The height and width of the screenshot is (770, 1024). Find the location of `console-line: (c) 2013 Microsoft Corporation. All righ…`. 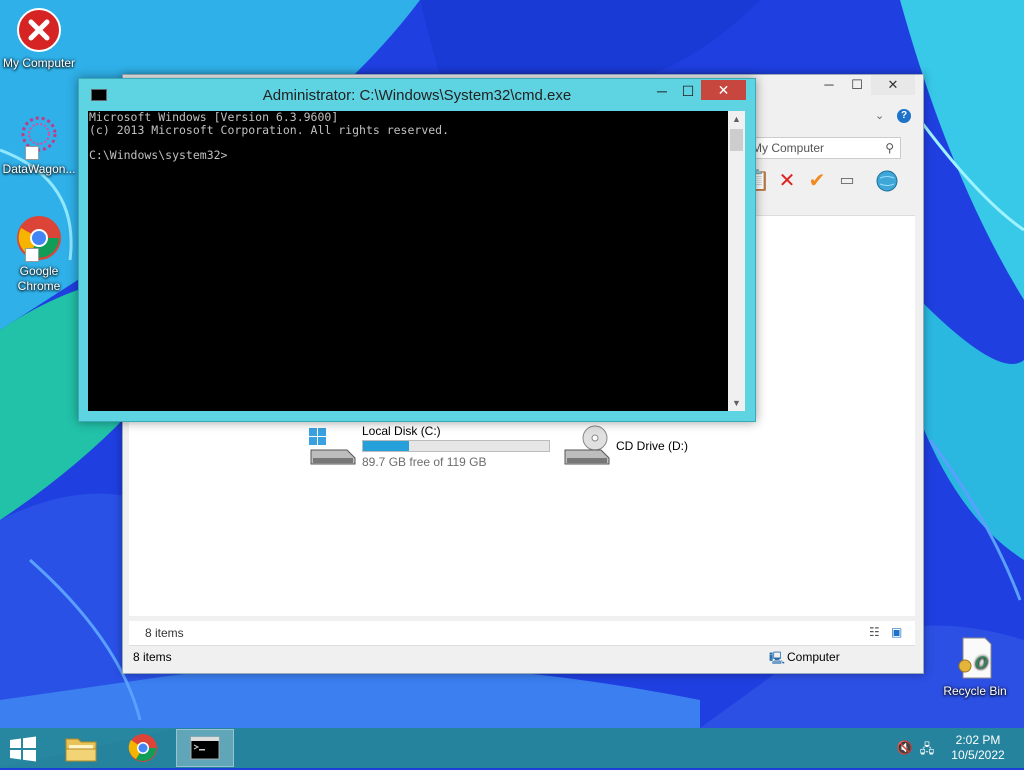

console-line: (c) 2013 Microsoft Corporation. All righ… is located at coordinates (269, 129).